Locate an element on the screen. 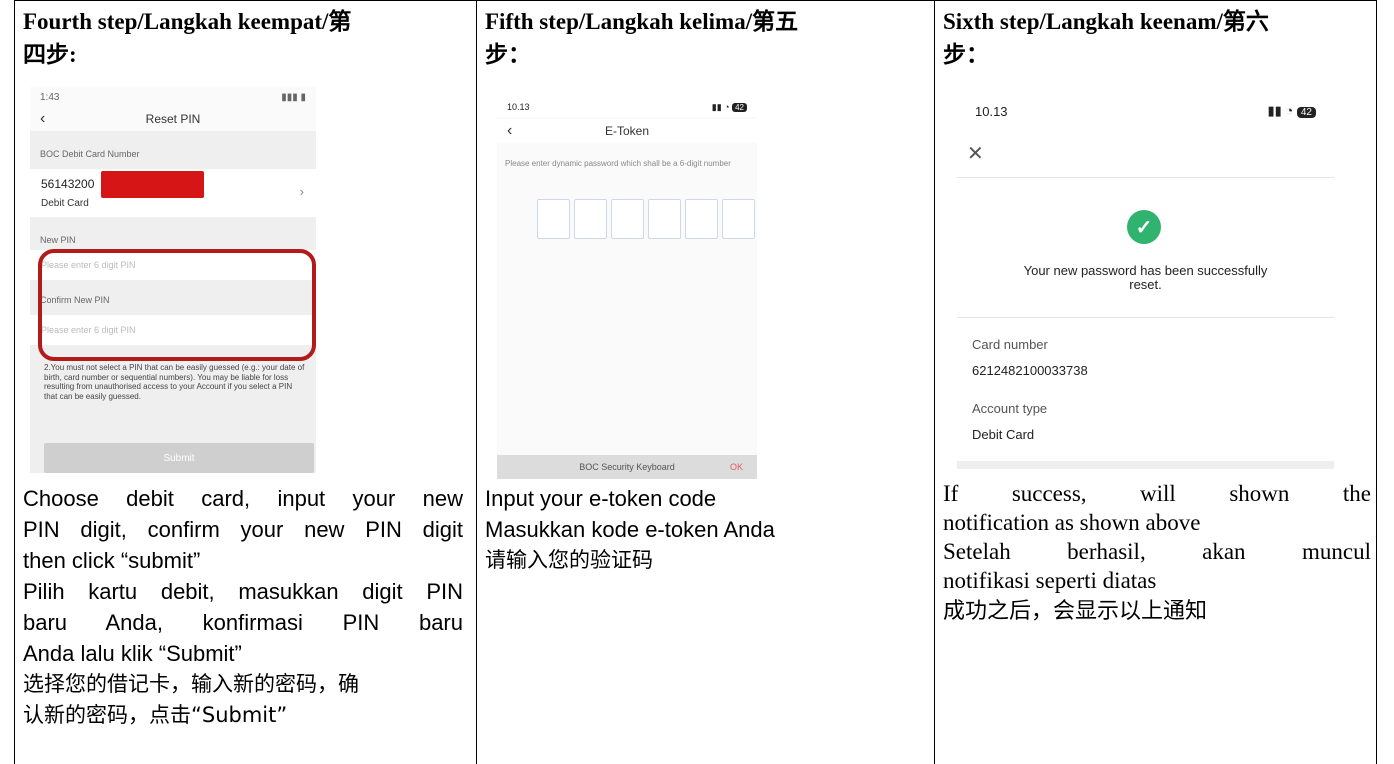  nav-bar: ‹ E-Token is located at coordinates (627, 131).